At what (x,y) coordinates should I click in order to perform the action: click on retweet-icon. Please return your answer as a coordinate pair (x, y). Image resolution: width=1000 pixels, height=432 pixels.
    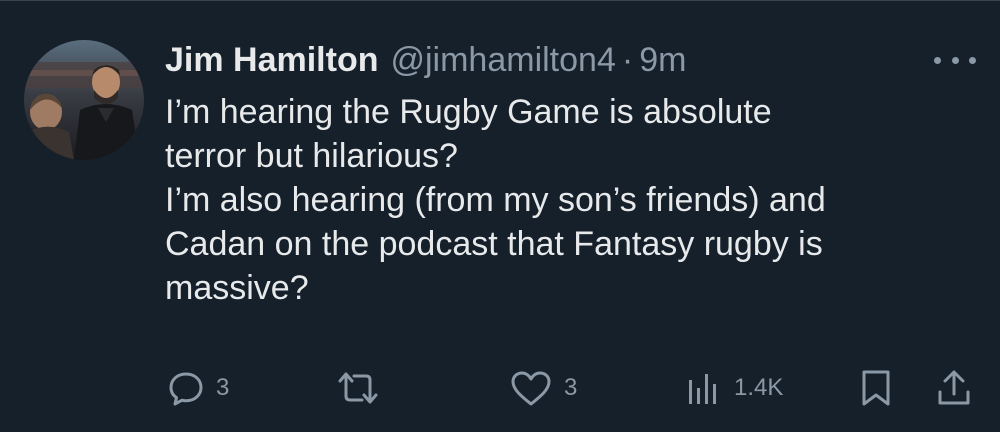
    Looking at the image, I should click on (358, 388).